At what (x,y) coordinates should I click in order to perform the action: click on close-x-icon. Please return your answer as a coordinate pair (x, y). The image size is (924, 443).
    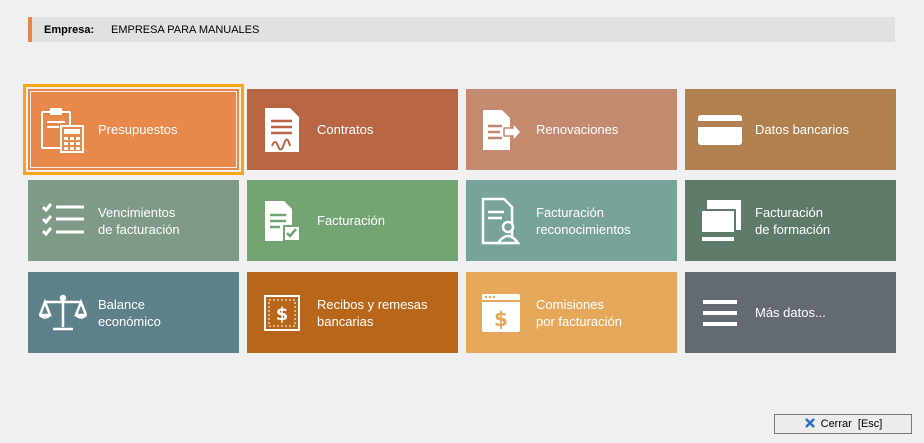
    Looking at the image, I should click on (810, 424).